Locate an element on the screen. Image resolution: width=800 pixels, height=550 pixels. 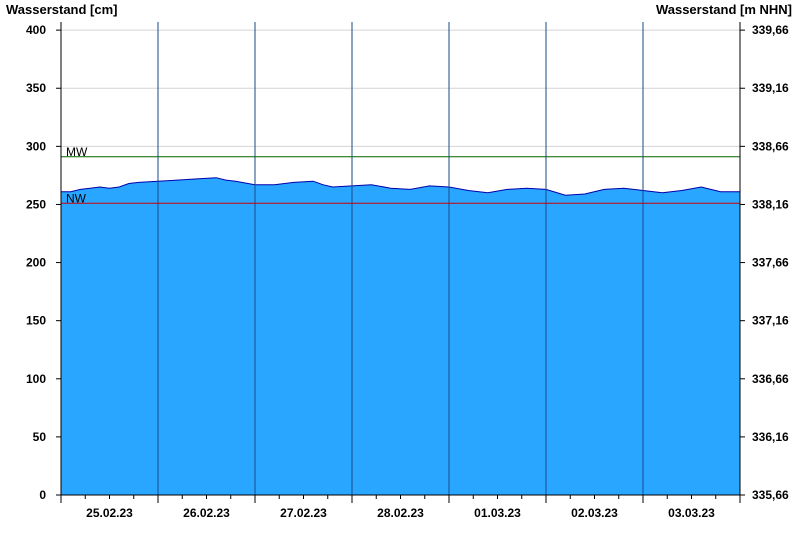
y-tick-label-left-400: 400 is located at coordinates (36, 30).